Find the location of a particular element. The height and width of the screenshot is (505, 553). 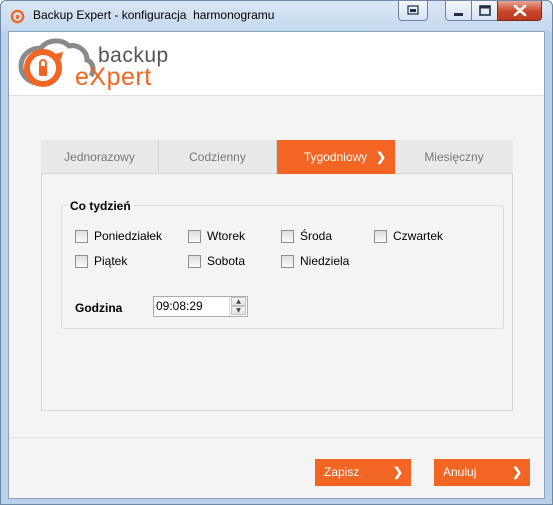

tab-tygodniowy: Tygodniowy ❯ is located at coordinates (336, 157).